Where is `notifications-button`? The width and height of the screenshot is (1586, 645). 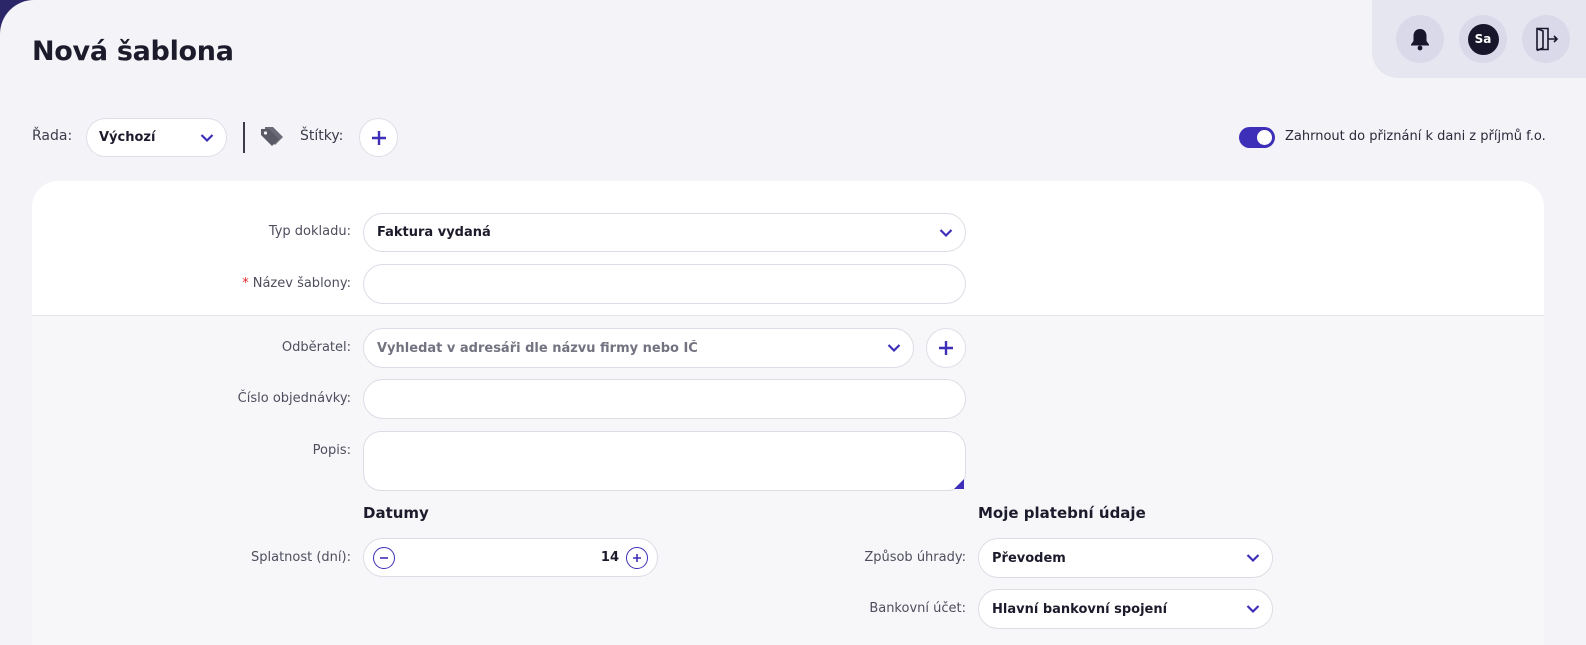 notifications-button is located at coordinates (1420, 39).